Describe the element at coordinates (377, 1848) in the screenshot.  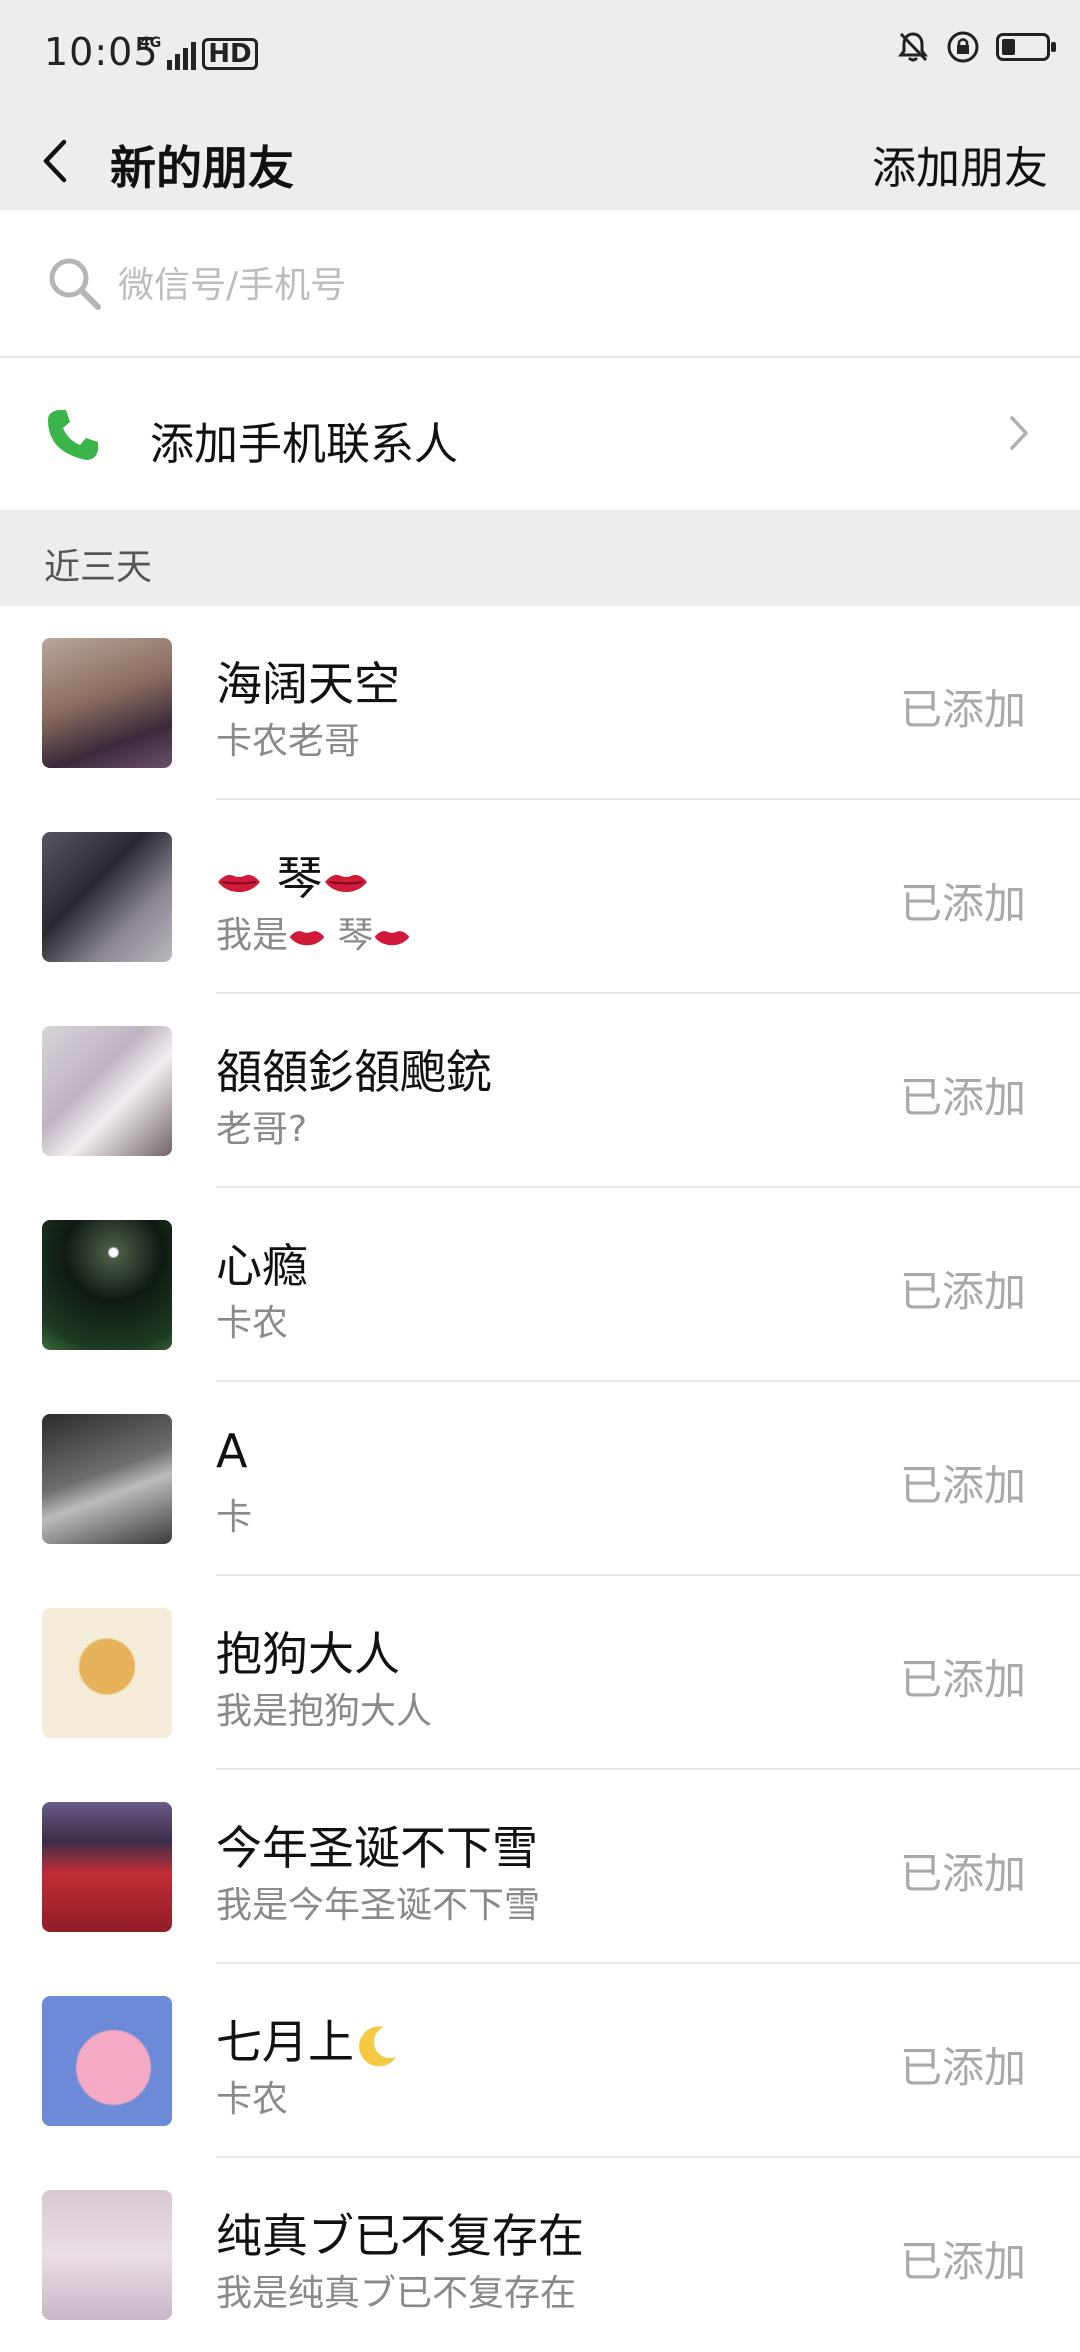
I see `friend-name: 今年圣诞不下雪` at that location.